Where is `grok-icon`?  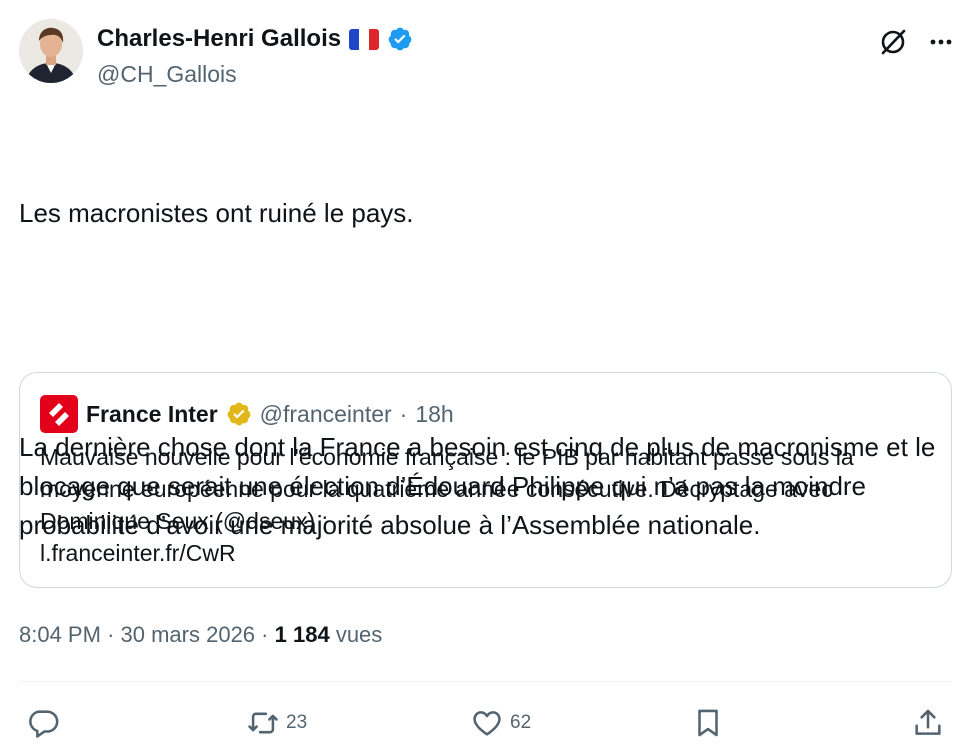 grok-icon is located at coordinates (893, 42).